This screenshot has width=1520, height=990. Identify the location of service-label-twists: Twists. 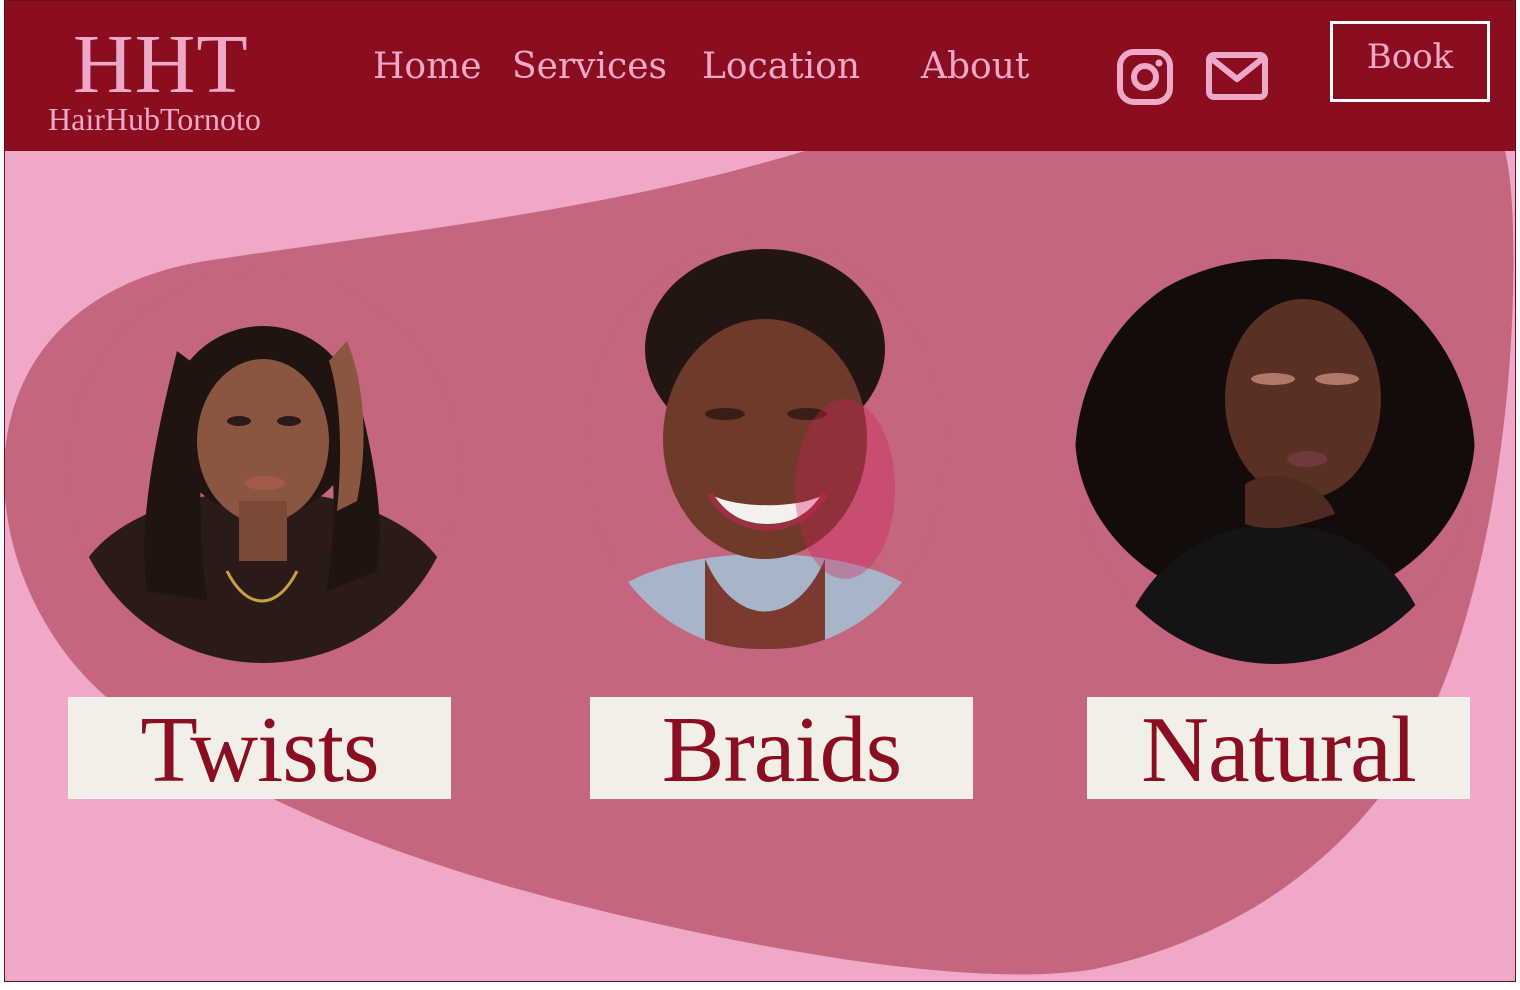
(259, 748).